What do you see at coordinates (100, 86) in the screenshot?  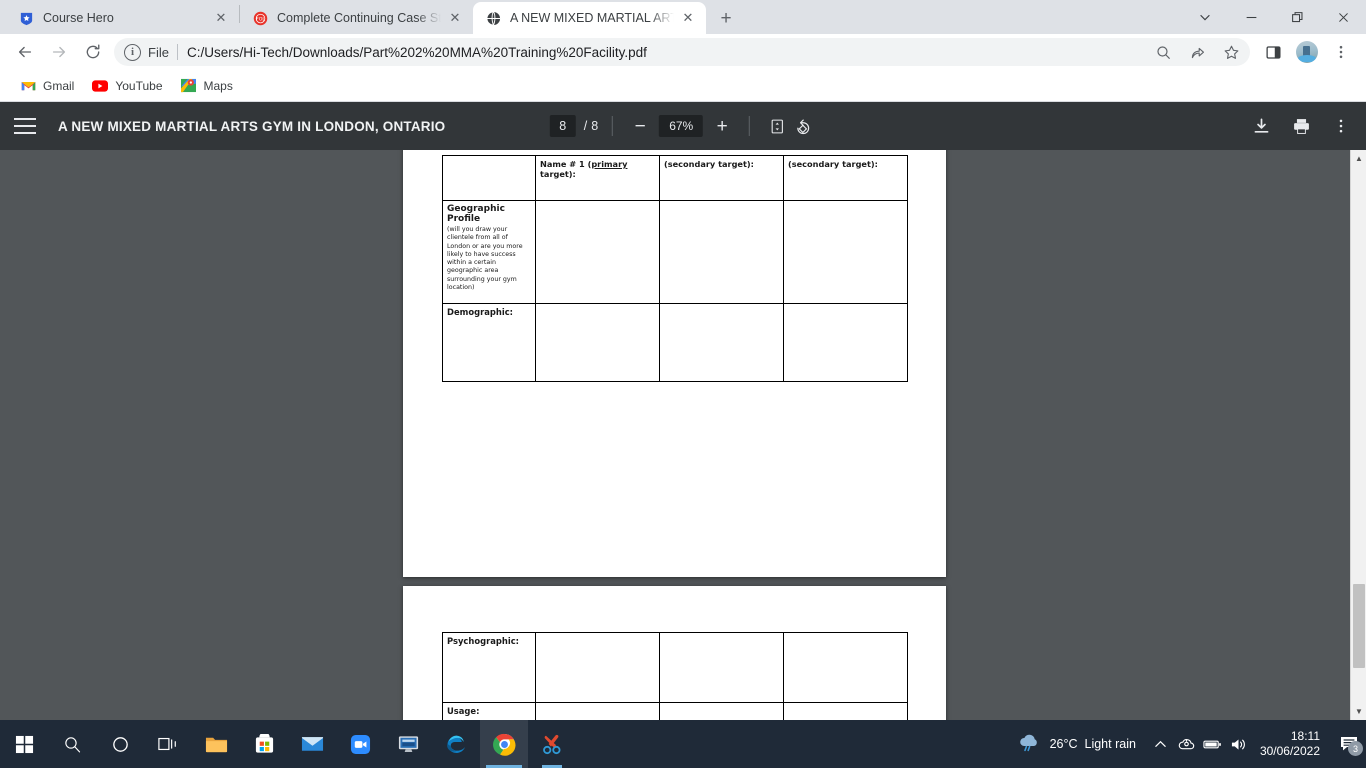 I see `youtube-icon` at bounding box center [100, 86].